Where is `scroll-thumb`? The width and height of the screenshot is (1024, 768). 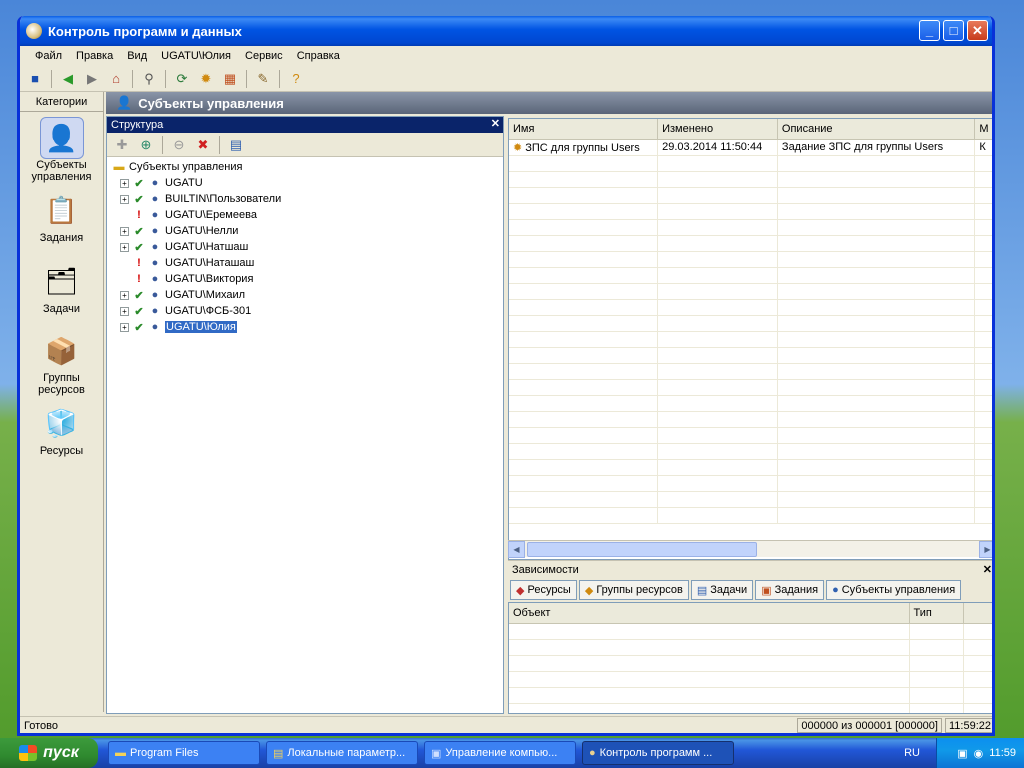 scroll-thumb is located at coordinates (642, 549).